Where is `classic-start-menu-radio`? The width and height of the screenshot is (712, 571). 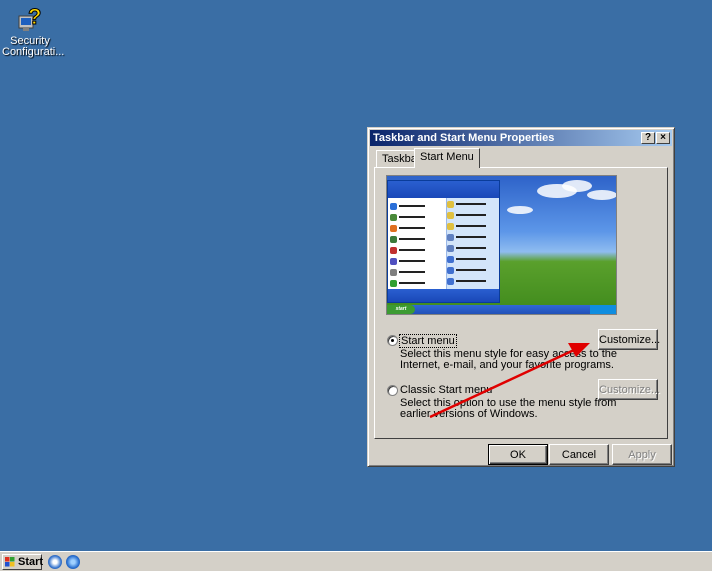 classic-start-menu-radio is located at coordinates (392, 390).